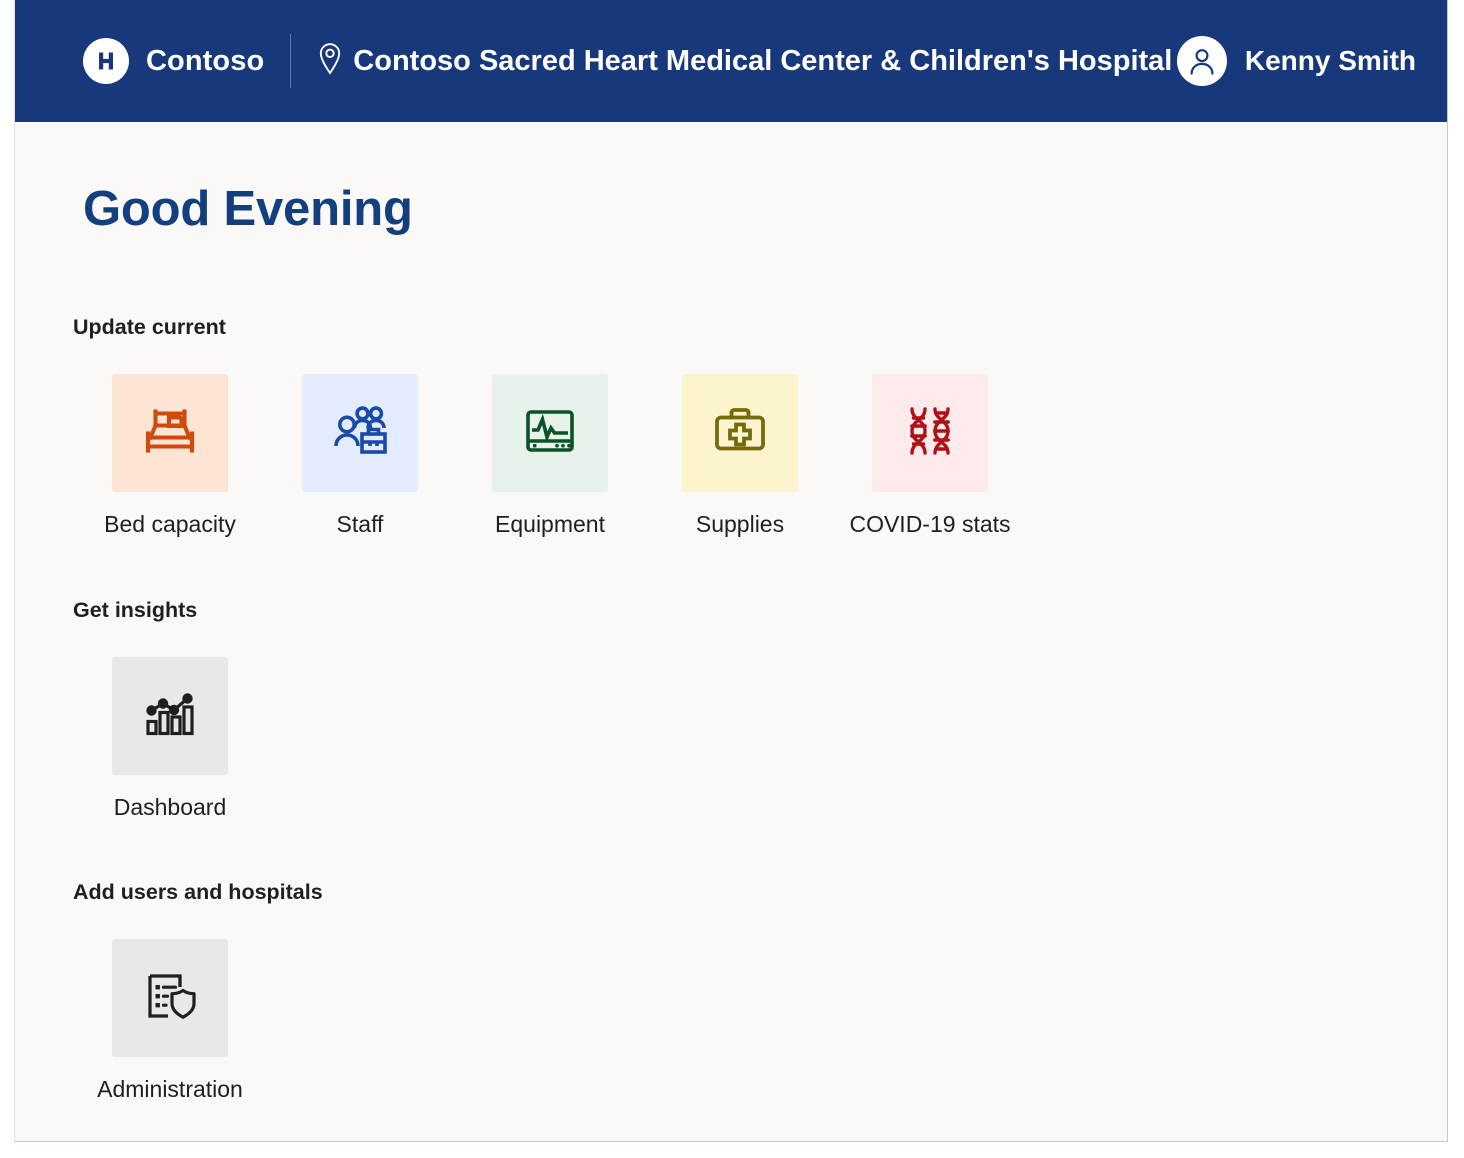 The image size is (1464, 1158). Describe the element at coordinates (1201, 61) in the screenshot. I see `person-avatar-icon` at that location.